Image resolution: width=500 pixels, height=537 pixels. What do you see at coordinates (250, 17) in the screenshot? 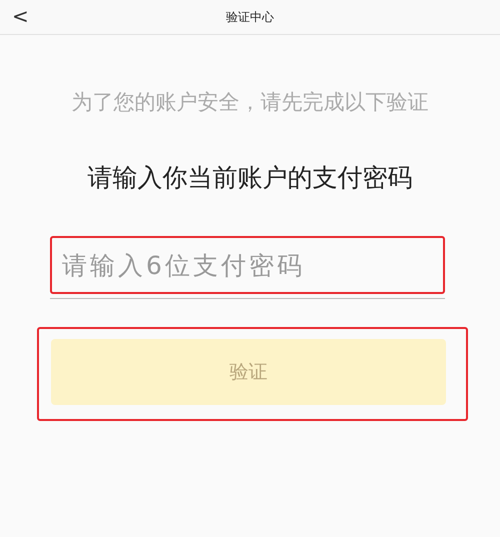
I see `page-title: 验证中心` at bounding box center [250, 17].